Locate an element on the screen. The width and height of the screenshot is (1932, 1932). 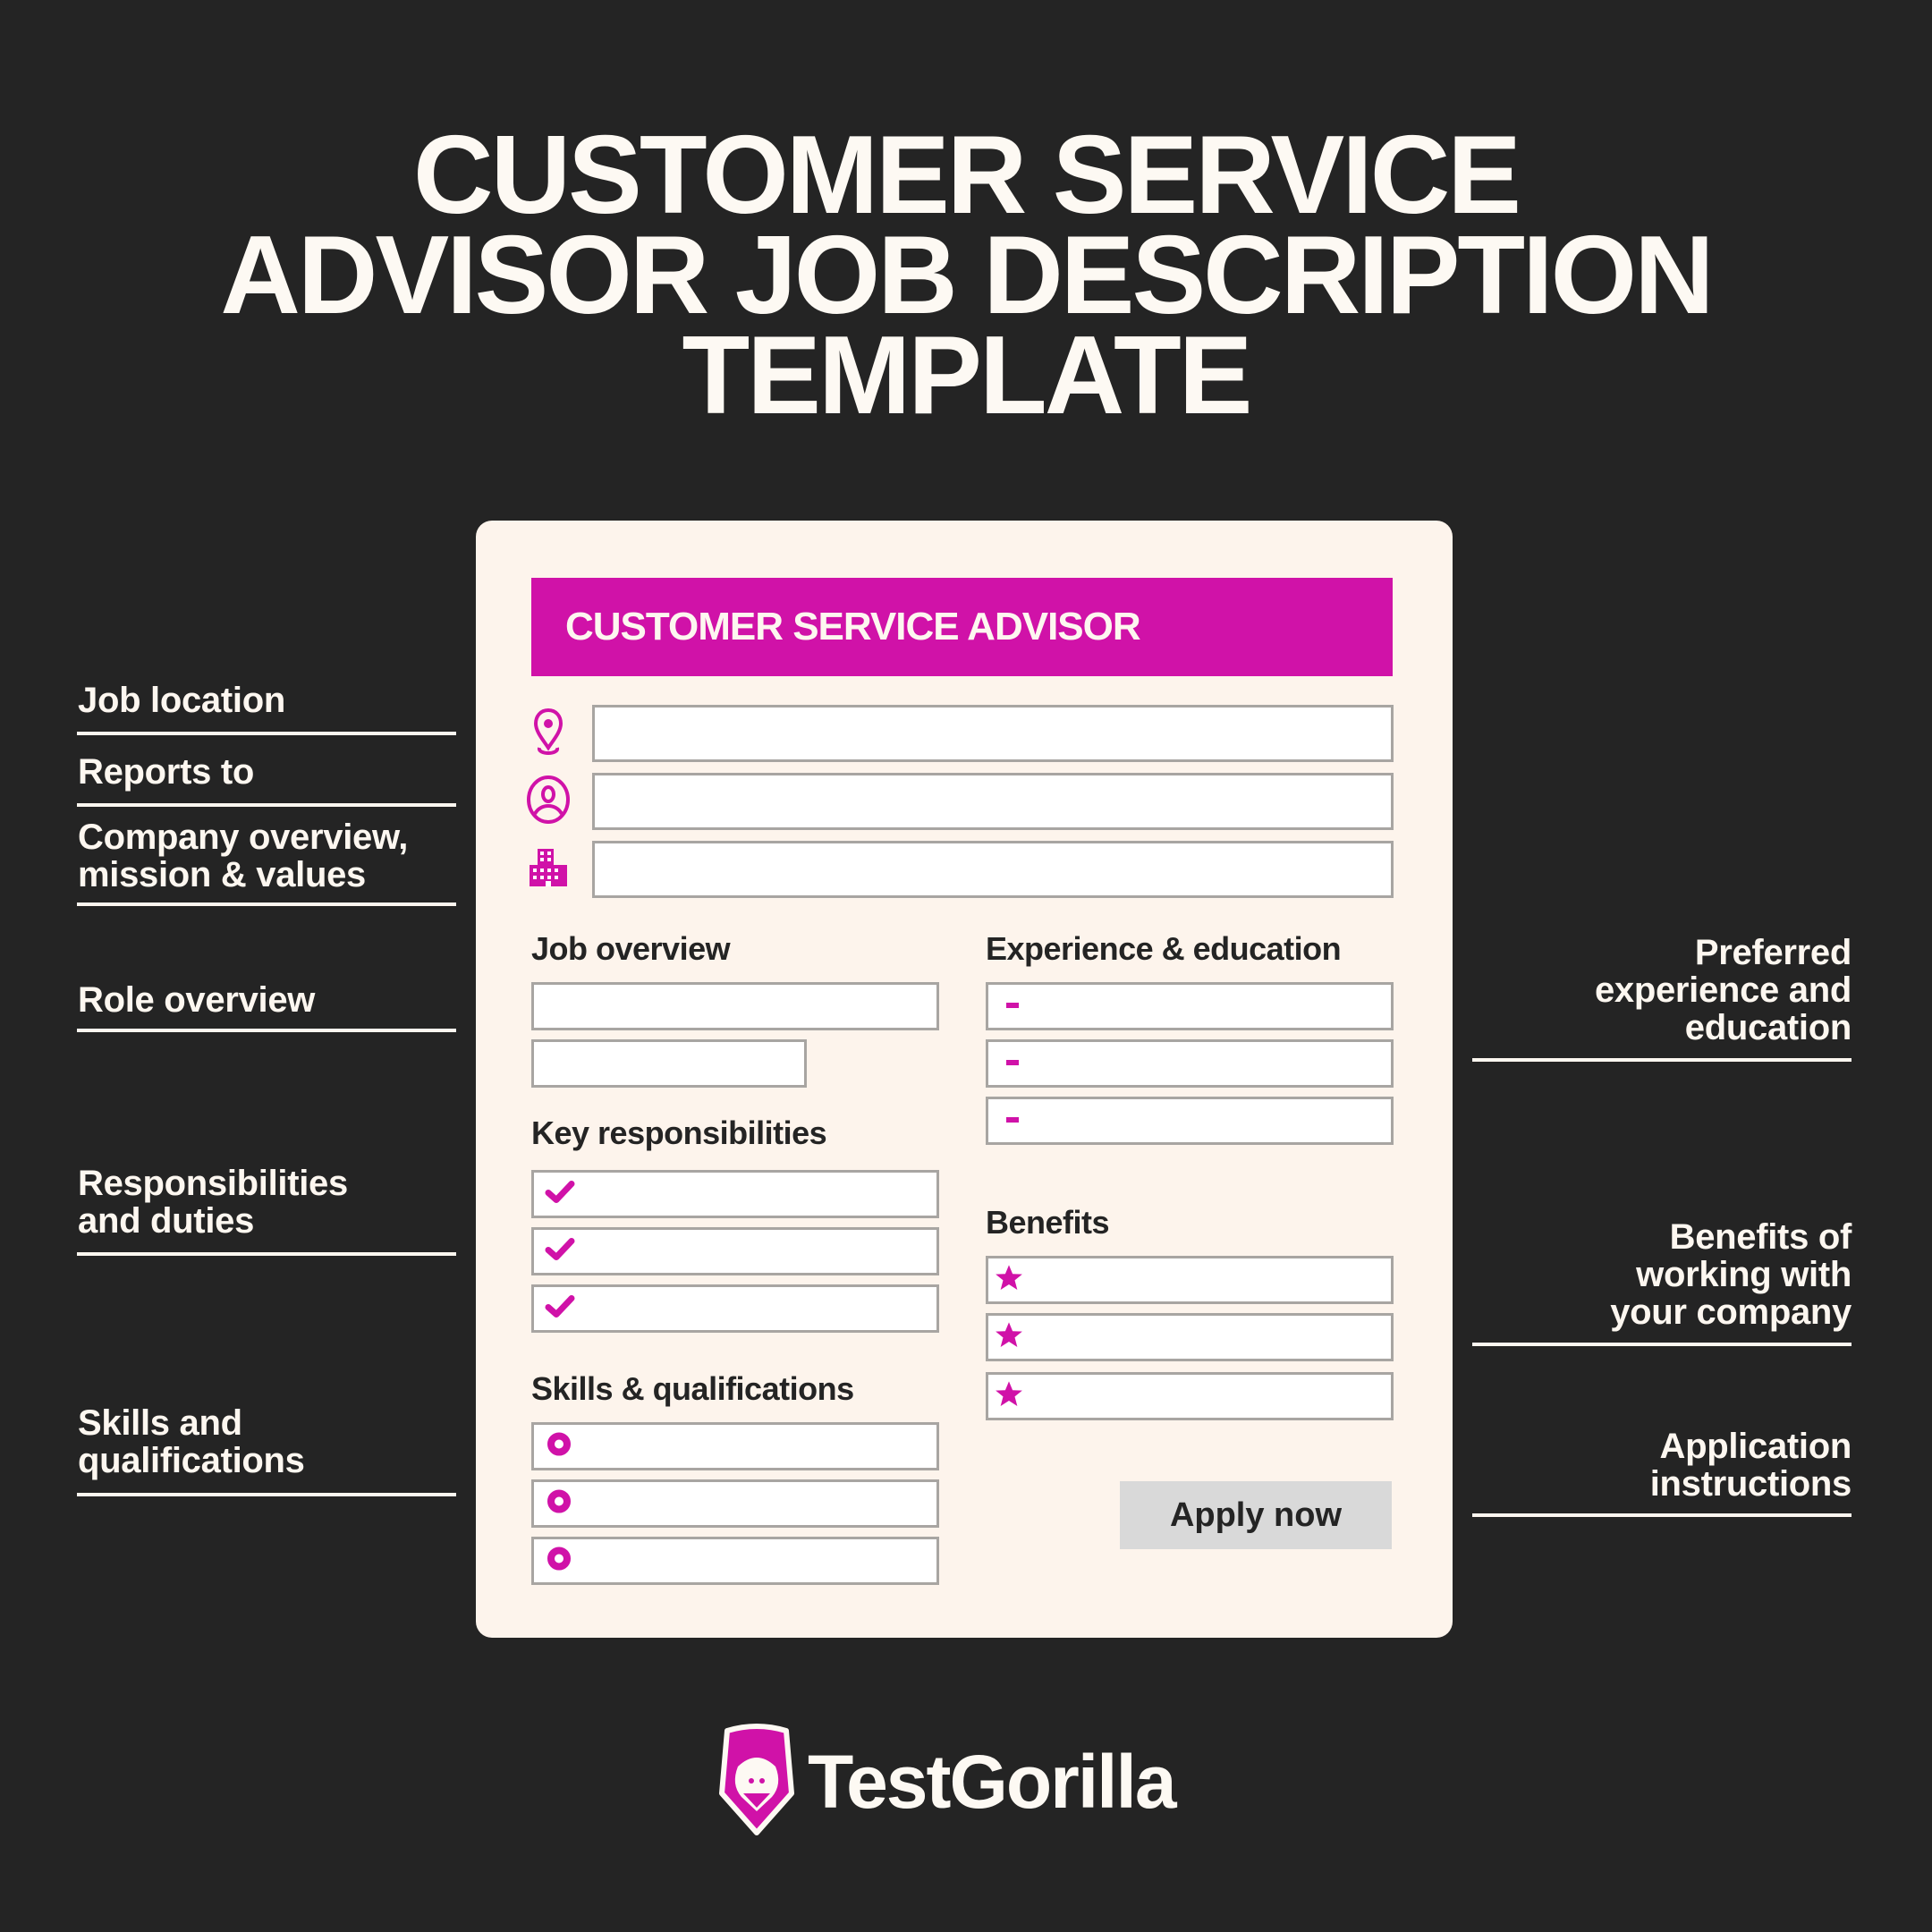
title-line: CUSTOMER SERVICE is located at coordinates (967, 175).